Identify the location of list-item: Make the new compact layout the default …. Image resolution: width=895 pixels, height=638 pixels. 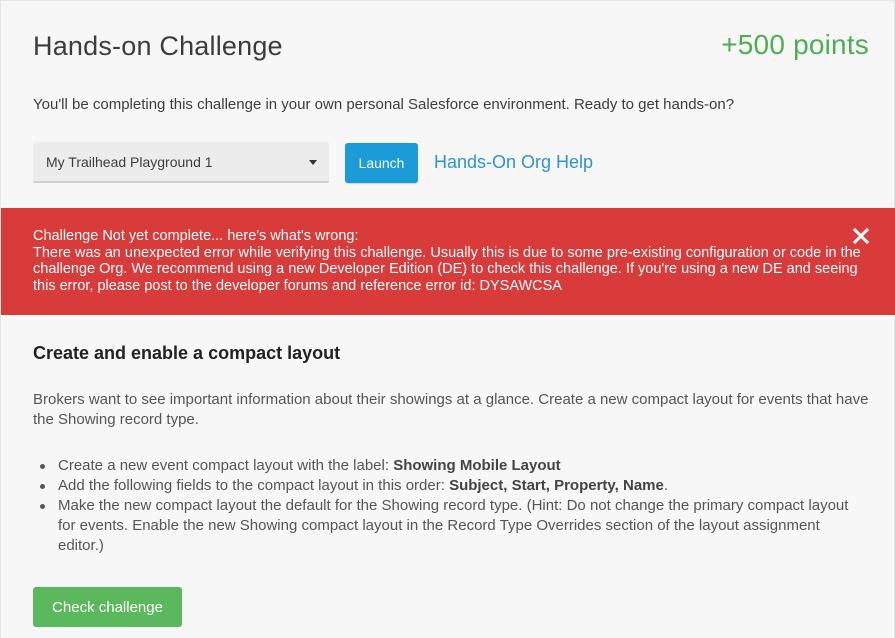
(451, 526).